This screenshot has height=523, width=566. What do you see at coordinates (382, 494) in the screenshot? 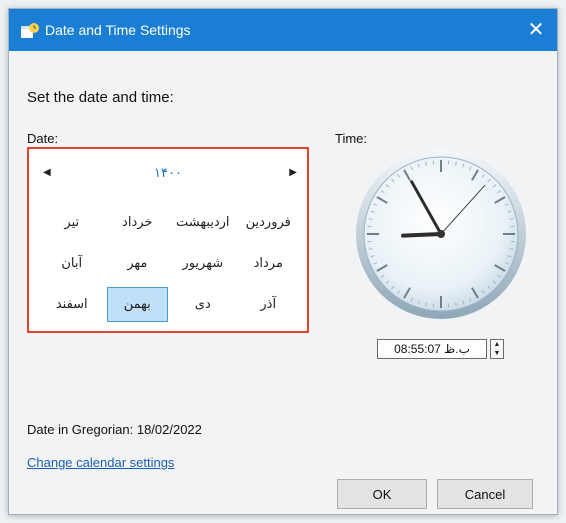
I see `ok-button: OK` at bounding box center [382, 494].